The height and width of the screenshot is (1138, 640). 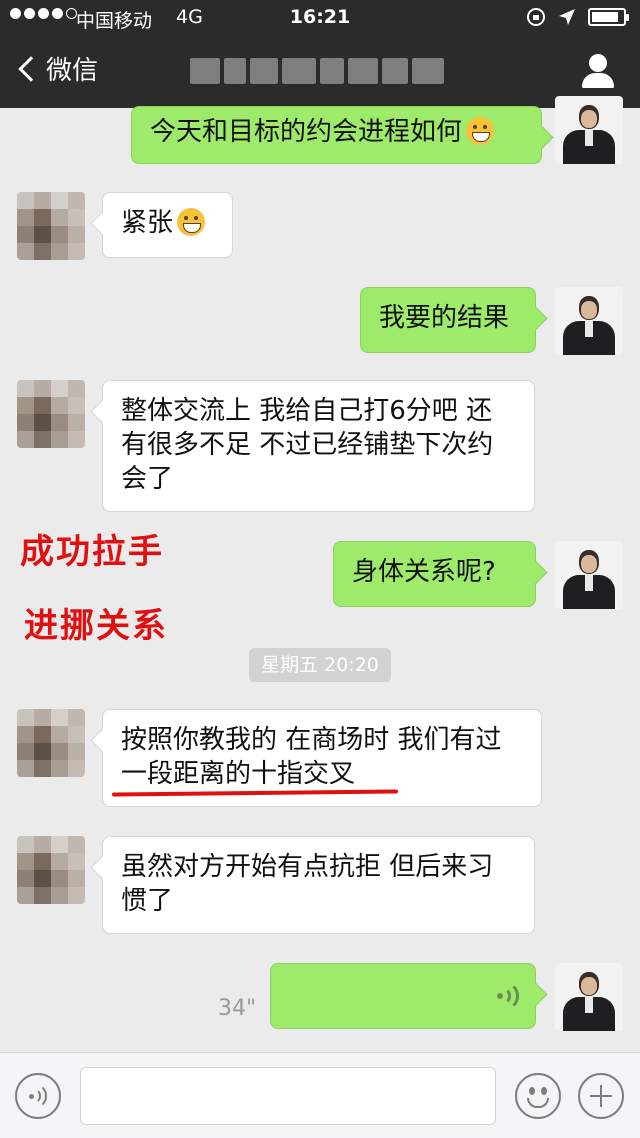 I want to click on location-arrow-icon, so click(x=567, y=17).